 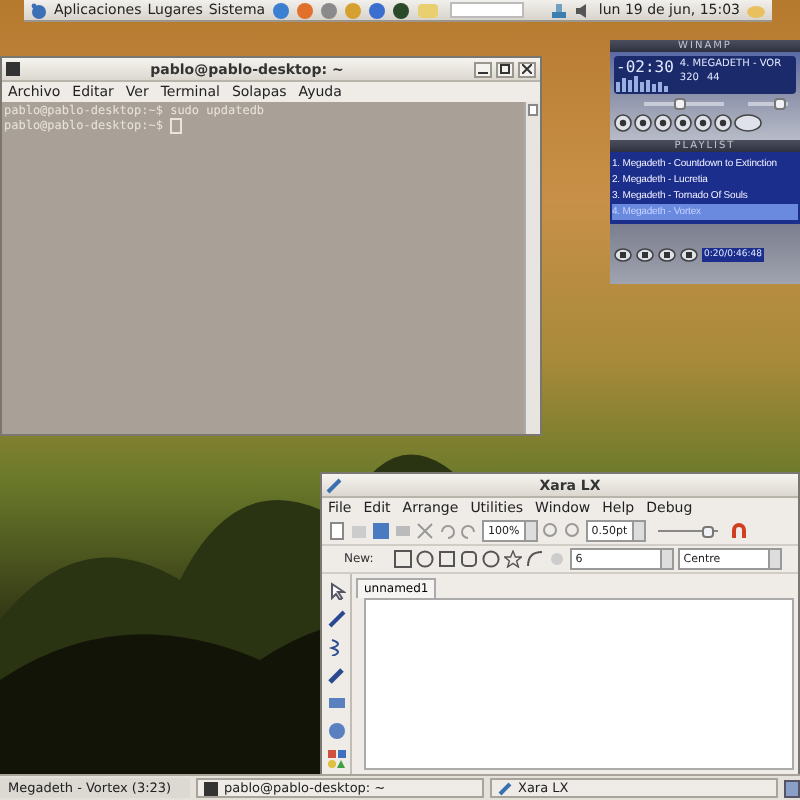 What do you see at coordinates (39, 10) in the screenshot?
I see `foot-icon` at bounding box center [39, 10].